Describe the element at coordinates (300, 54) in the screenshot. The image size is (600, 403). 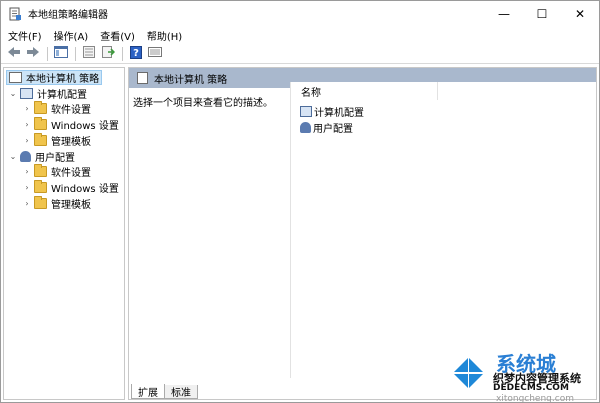
I see `toolbar: ?` at that location.